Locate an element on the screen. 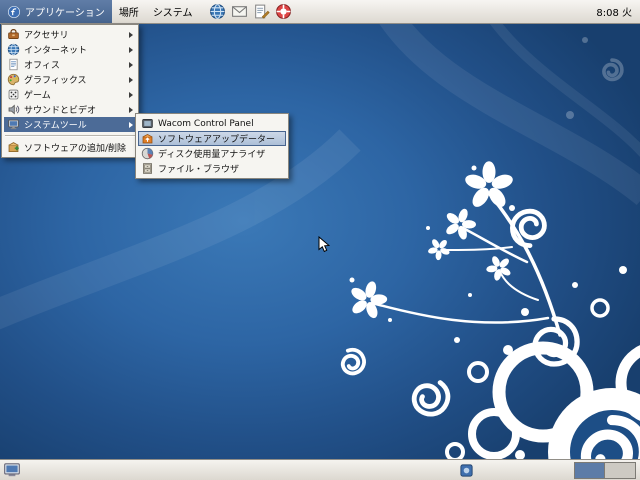 The height and width of the screenshot is (480, 640). menu-item-sound-video: サウンドとビデオ is located at coordinates (70, 109).